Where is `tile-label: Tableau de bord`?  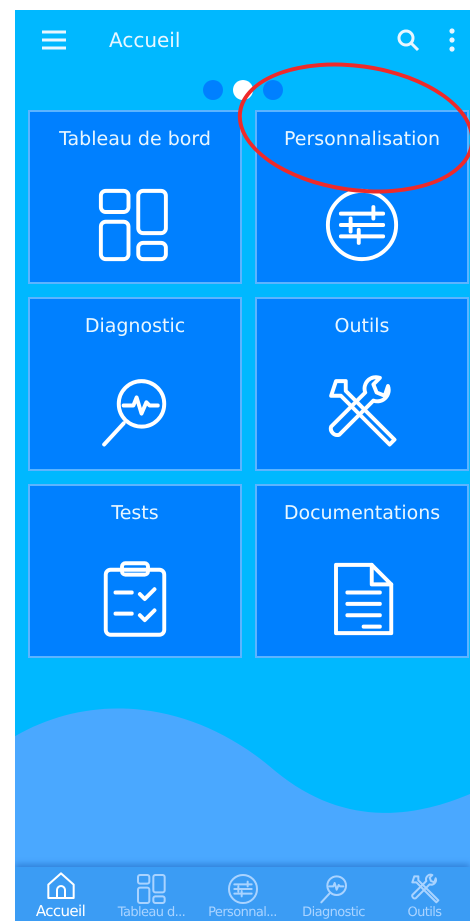
tile-label: Tableau de bord is located at coordinates (135, 139).